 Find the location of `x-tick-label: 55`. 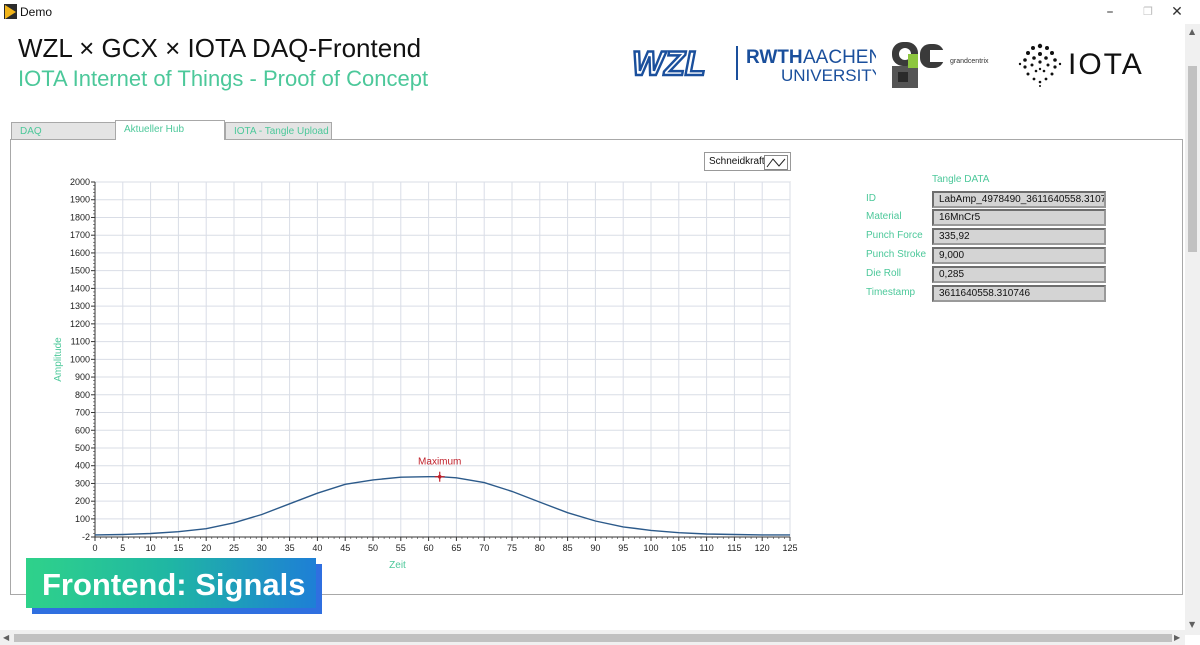

x-tick-label: 55 is located at coordinates (401, 548).